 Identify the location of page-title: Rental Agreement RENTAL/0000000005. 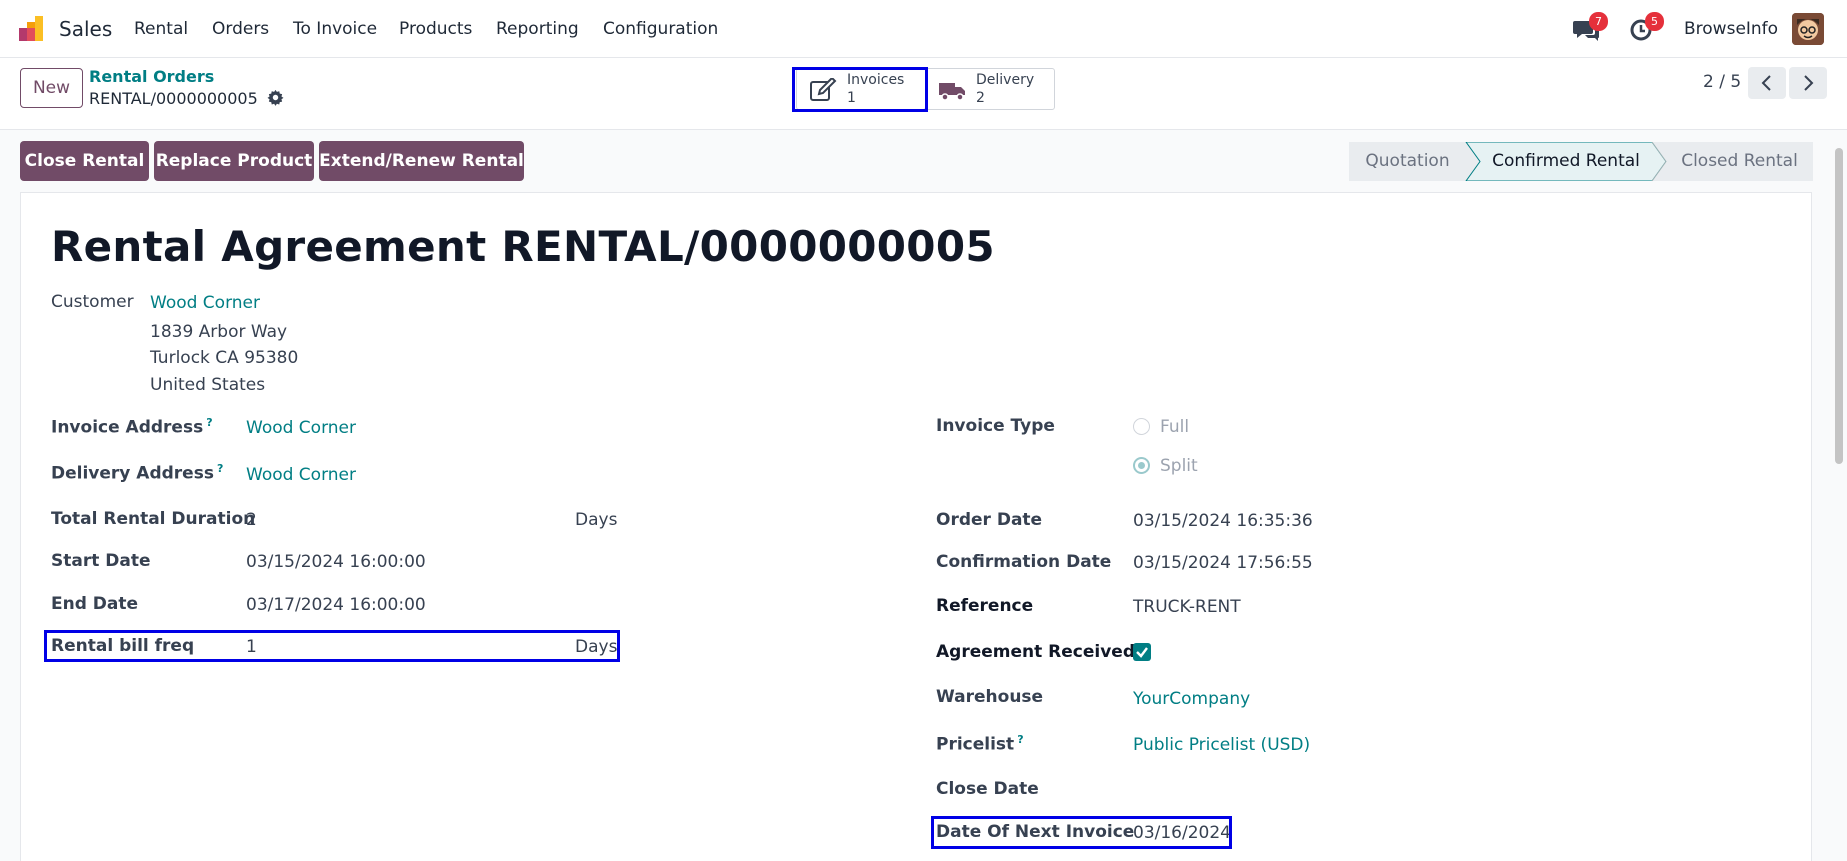
(523, 246).